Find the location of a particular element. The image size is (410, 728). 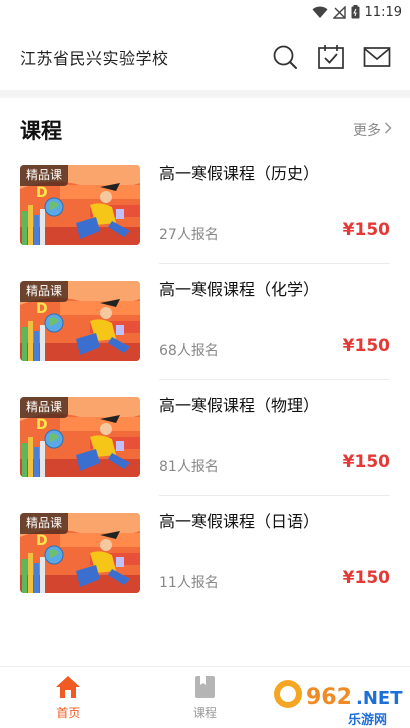

search-icon is located at coordinates (285, 57).